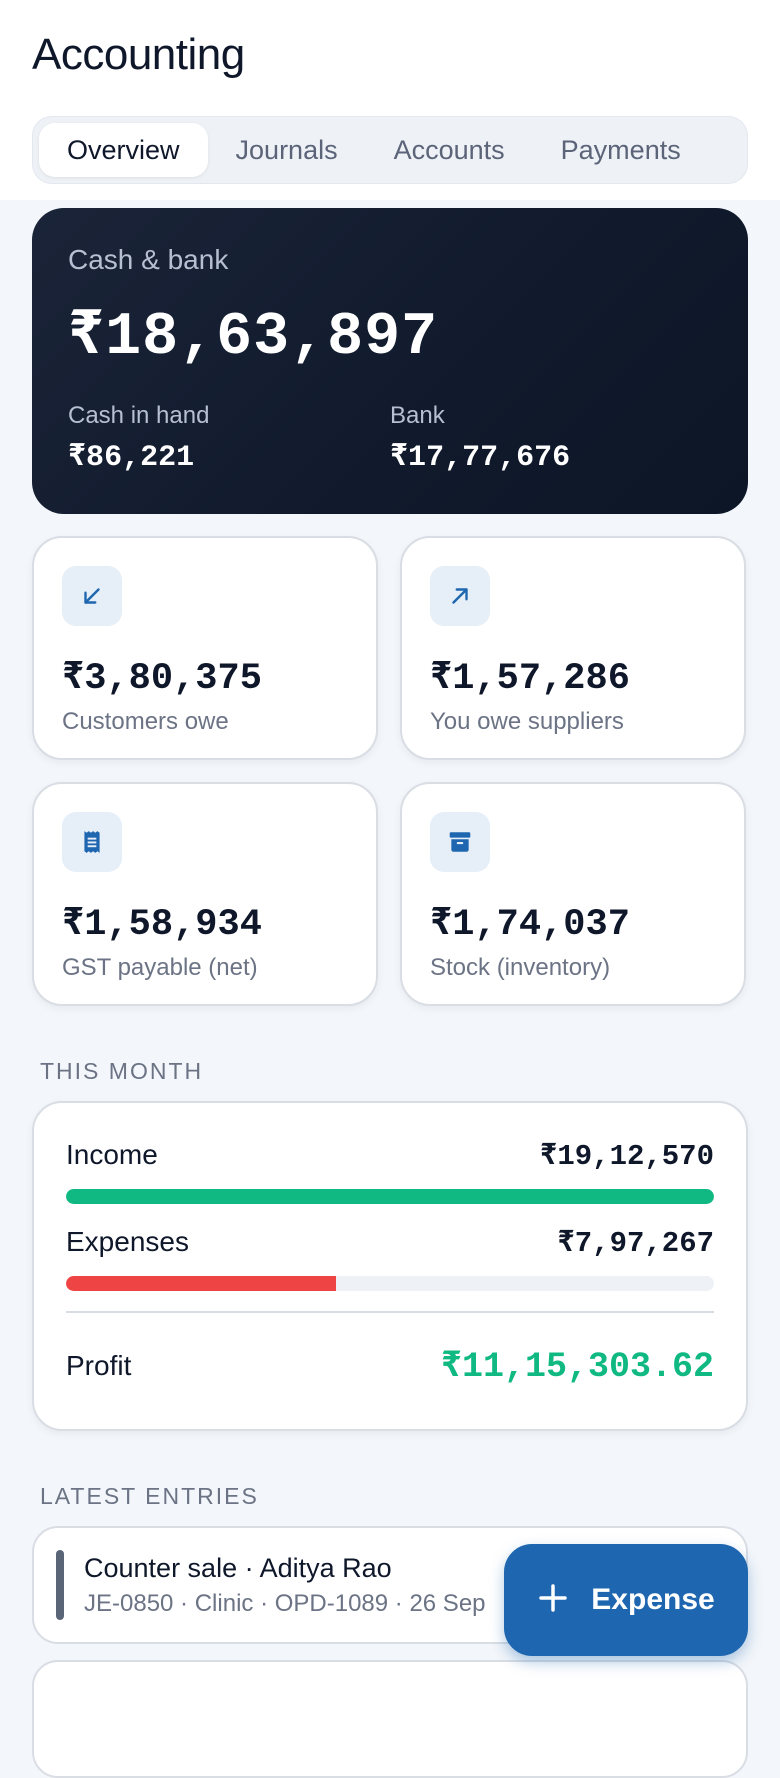 The image size is (780, 1778). What do you see at coordinates (238, 1567) in the screenshot?
I see `entry-title: Counter sale · Aditya Rao` at bounding box center [238, 1567].